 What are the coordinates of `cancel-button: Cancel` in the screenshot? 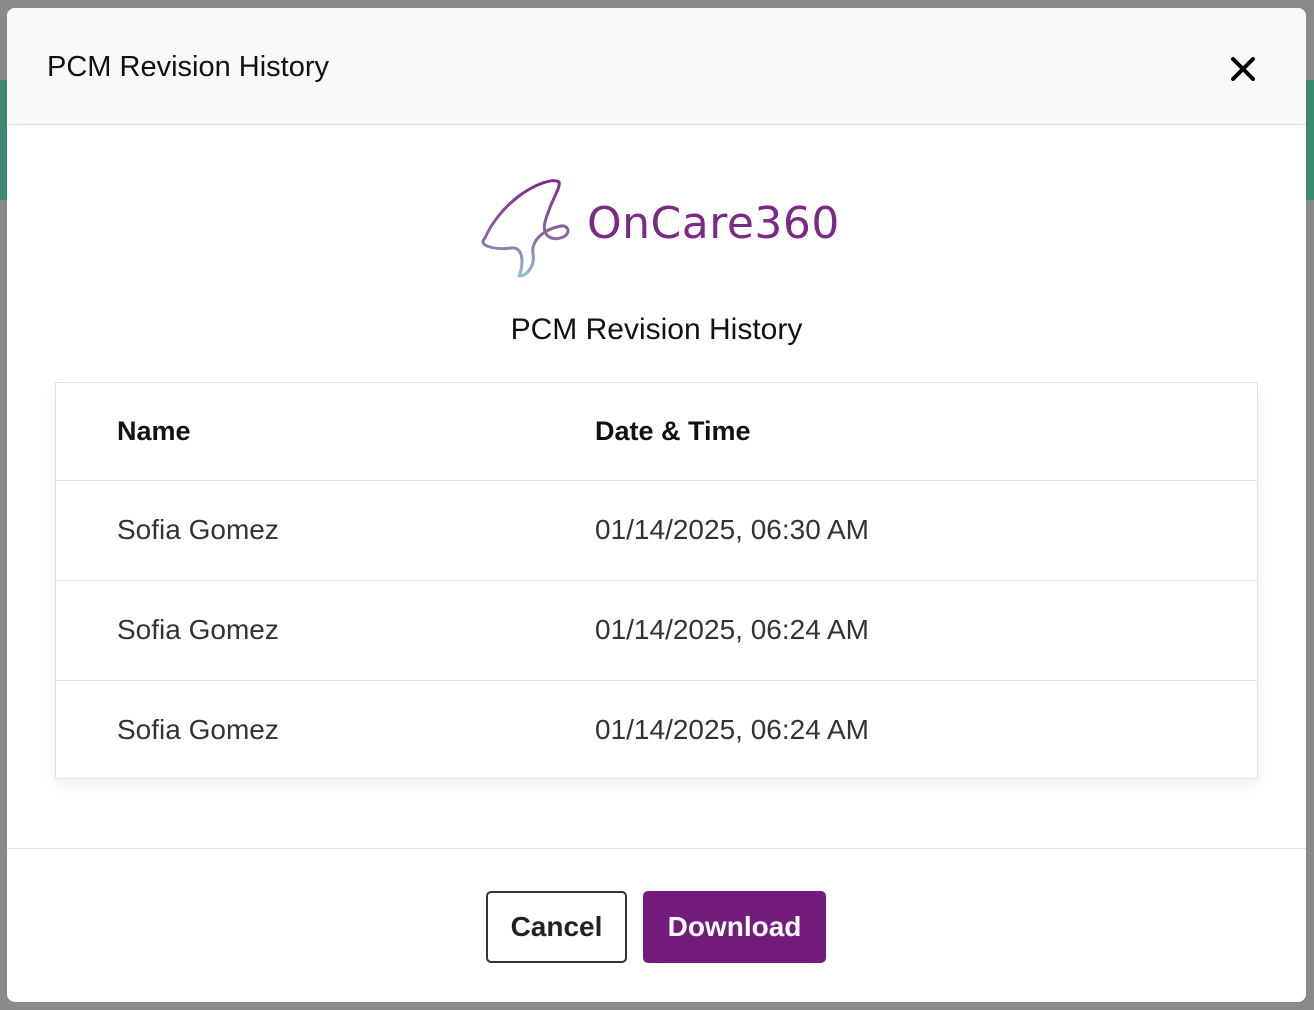 It's located at (556, 927).